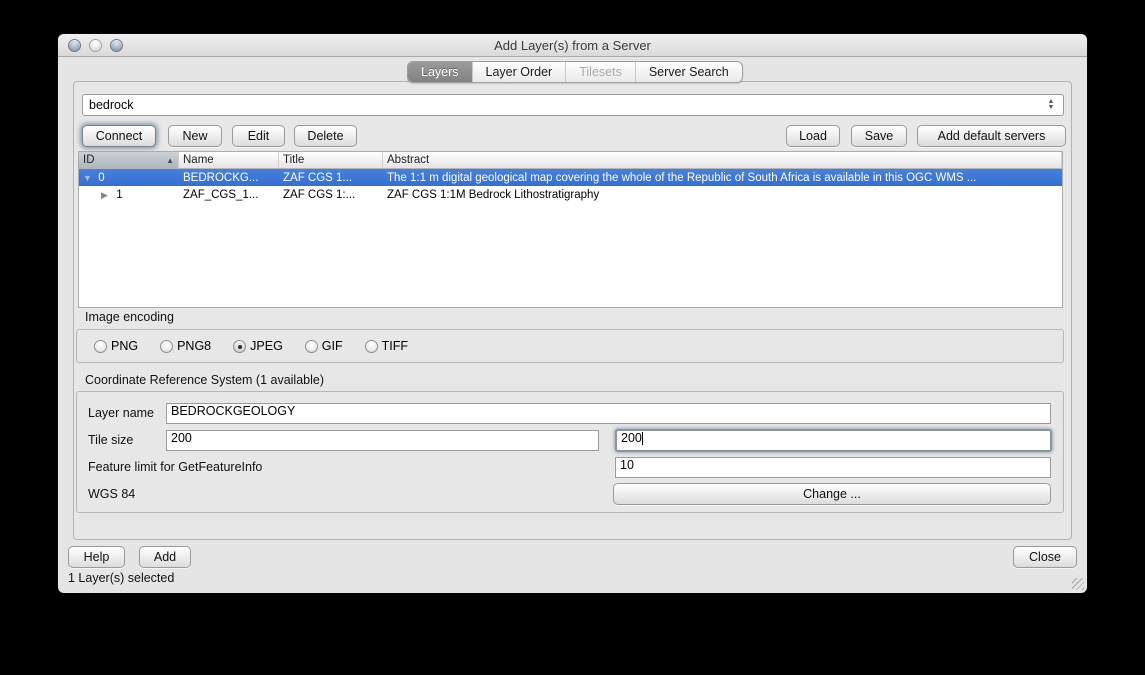  Describe the element at coordinates (325, 136) in the screenshot. I see `delete-button: Delete` at that location.